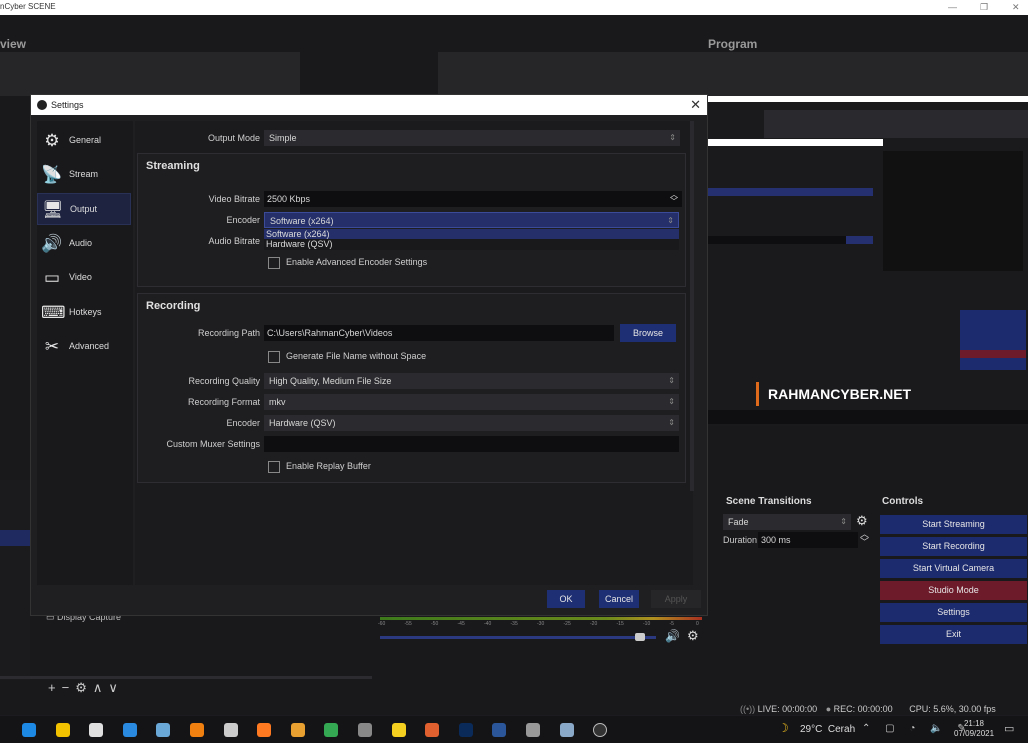 This screenshot has width=1028, height=743. I want to click on output-monitor-icon: 🖥, so click(53, 209).